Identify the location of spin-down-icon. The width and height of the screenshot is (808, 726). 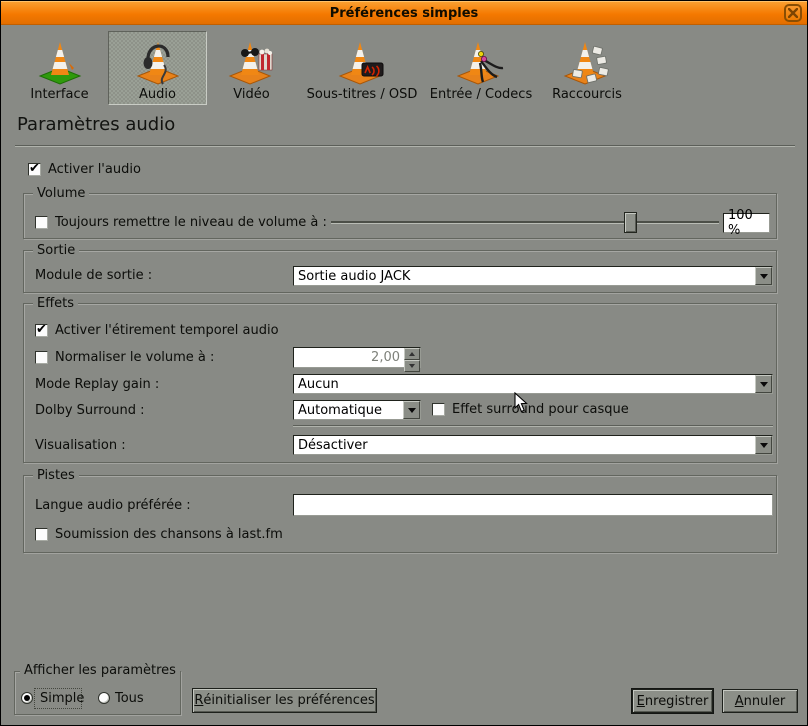
(412, 366).